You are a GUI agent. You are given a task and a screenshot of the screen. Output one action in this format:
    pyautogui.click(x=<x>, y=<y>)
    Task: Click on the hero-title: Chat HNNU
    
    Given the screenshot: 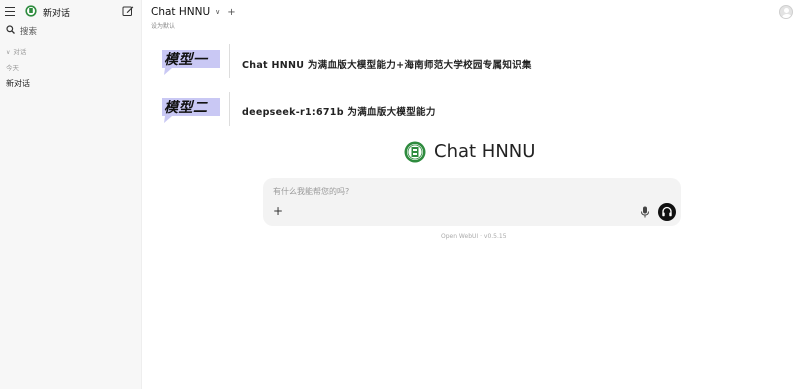 What is the action you would take?
    pyautogui.click(x=485, y=151)
    